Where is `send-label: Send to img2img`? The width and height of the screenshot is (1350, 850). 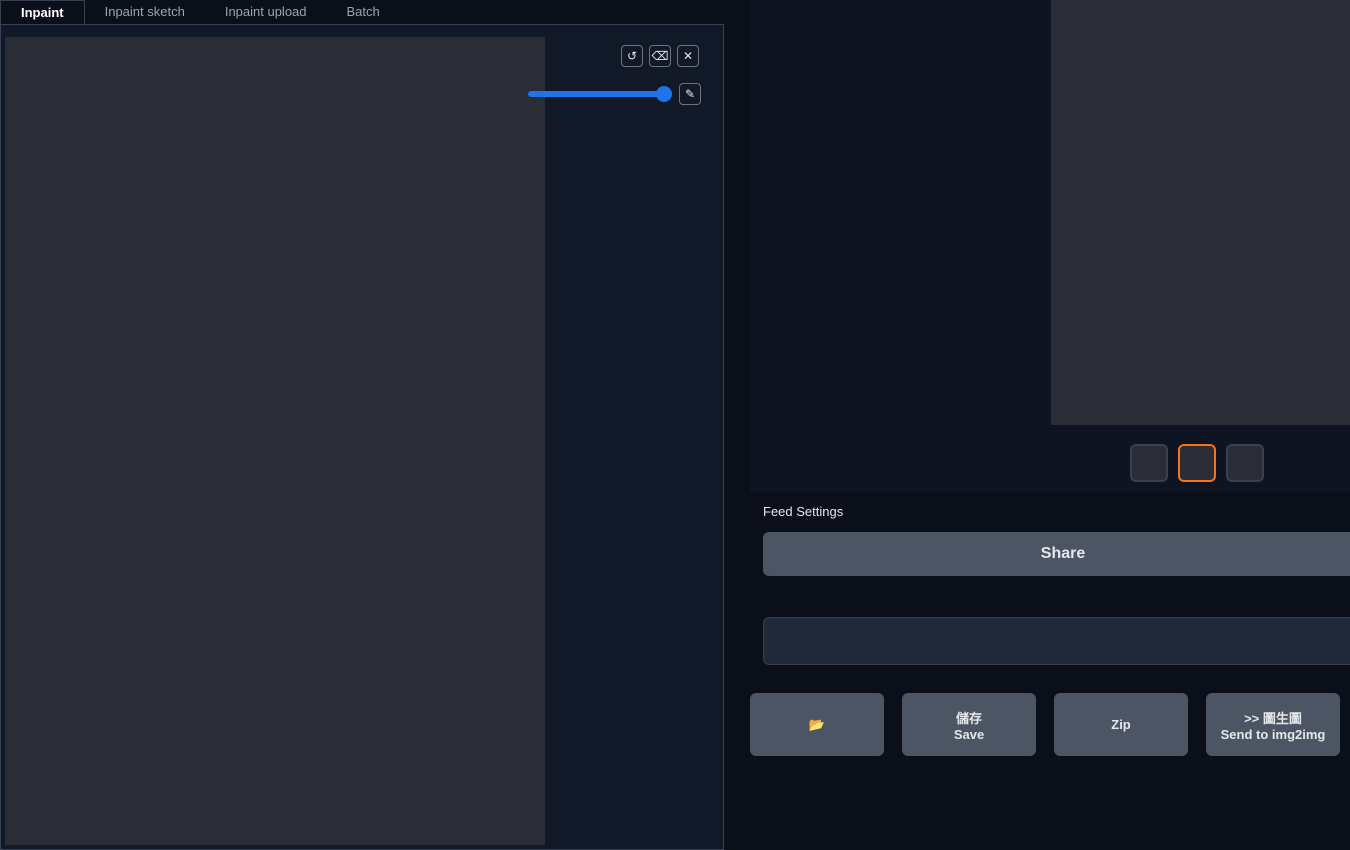 send-label: Send to img2img is located at coordinates (1273, 734).